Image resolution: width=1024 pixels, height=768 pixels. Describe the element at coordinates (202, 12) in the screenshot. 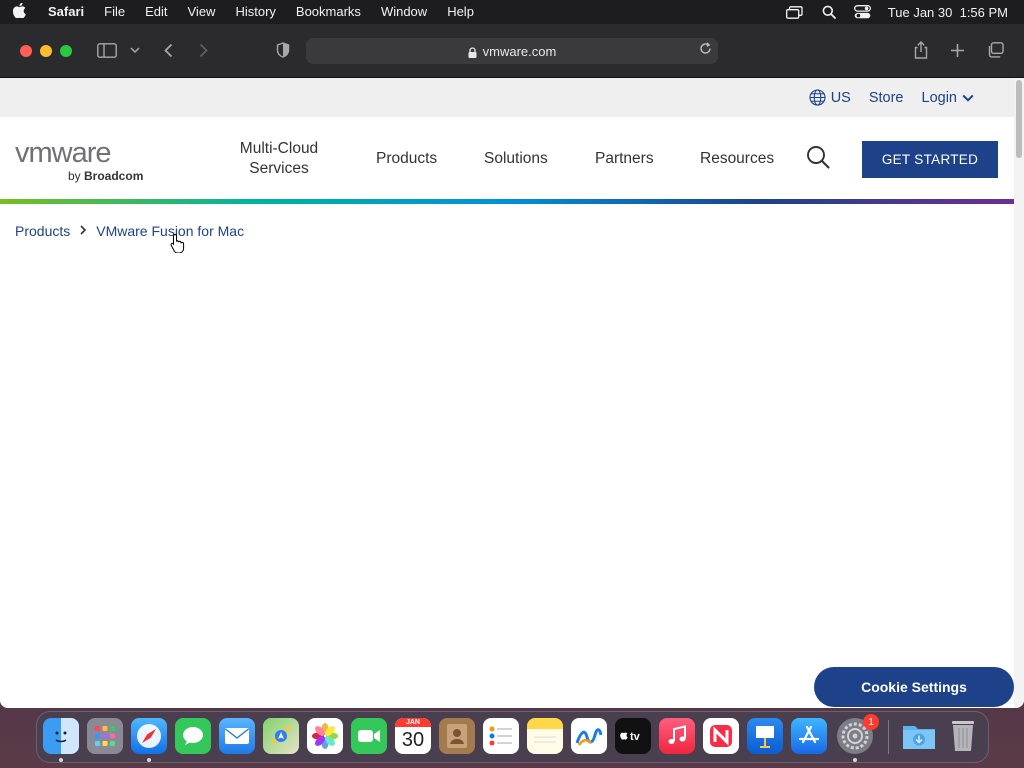

I see `menu-view: View` at that location.